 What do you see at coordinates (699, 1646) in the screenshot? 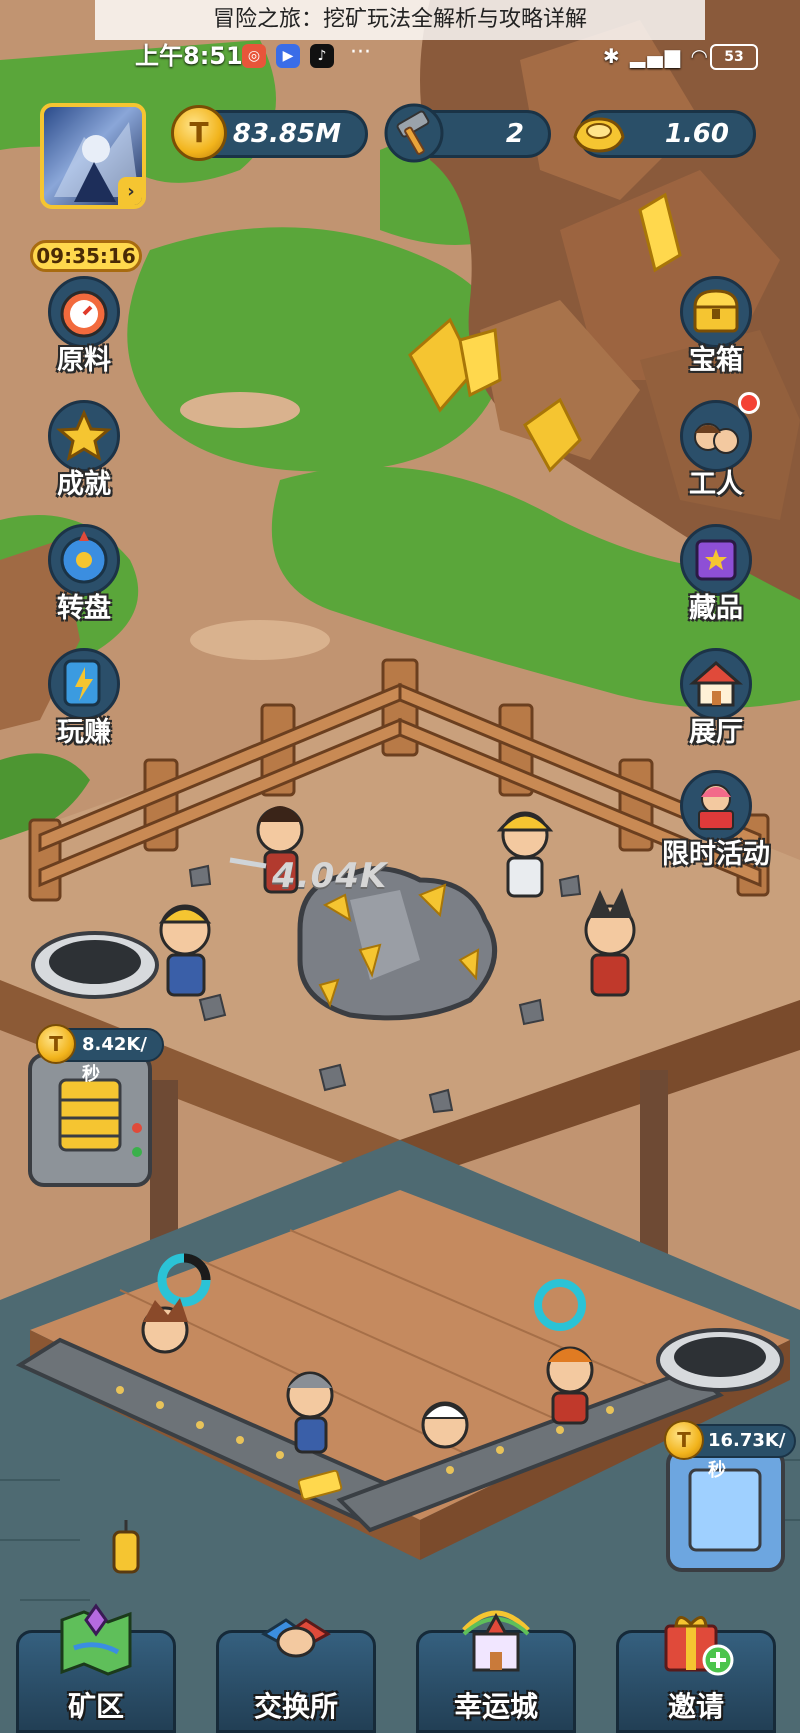
I see `gift-plus-icon` at bounding box center [699, 1646].